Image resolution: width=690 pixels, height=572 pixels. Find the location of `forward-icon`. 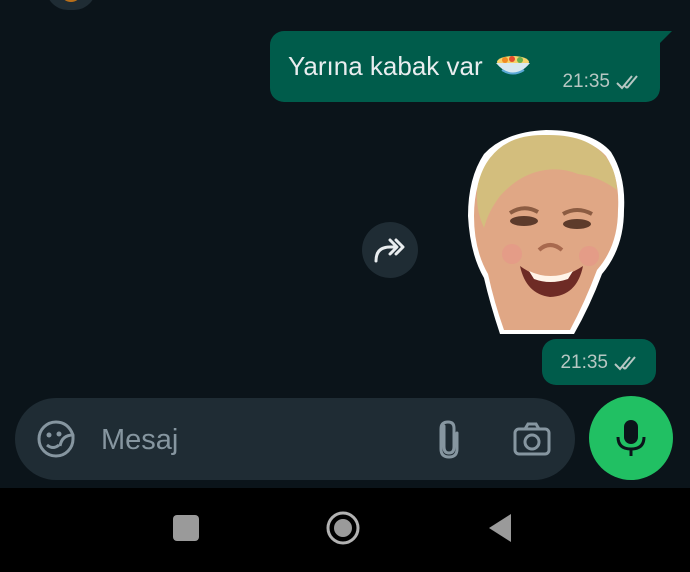

forward-icon is located at coordinates (389, 250).